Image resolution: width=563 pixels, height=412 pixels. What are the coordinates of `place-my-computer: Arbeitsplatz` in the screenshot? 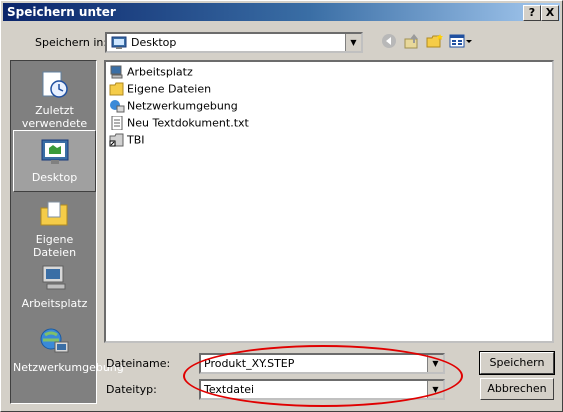 It's located at (54, 287).